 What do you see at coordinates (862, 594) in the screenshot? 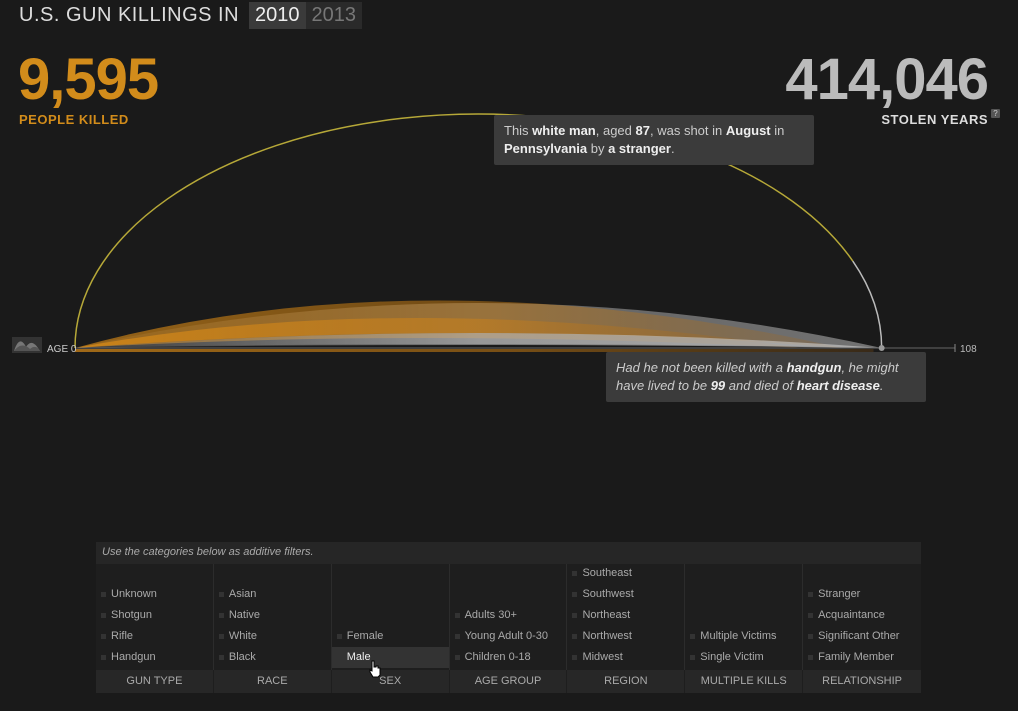
I see `filter-item-stranger: Stranger` at bounding box center [862, 594].